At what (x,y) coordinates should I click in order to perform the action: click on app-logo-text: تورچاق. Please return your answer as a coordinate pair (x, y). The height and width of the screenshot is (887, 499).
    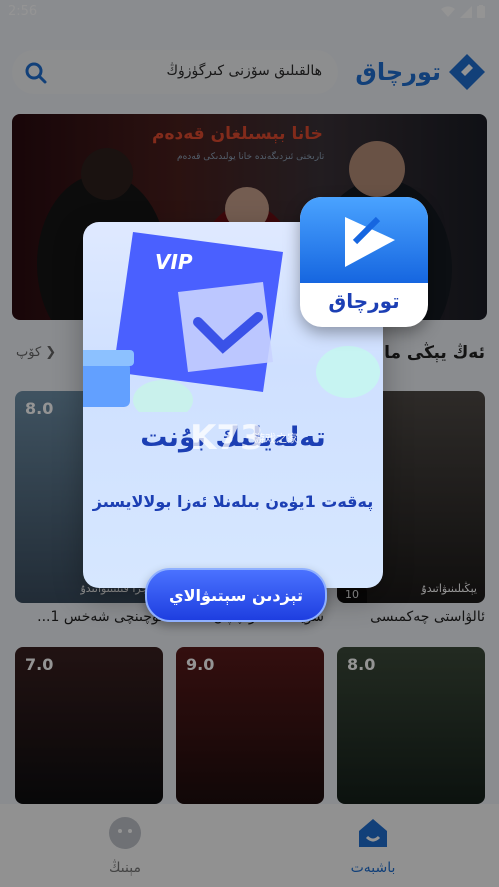
    Looking at the image, I should click on (364, 301).